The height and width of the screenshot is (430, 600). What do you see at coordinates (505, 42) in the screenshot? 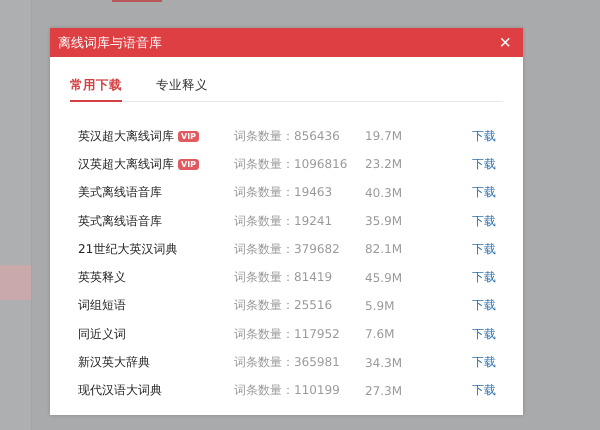
I see `close-button: ×` at bounding box center [505, 42].